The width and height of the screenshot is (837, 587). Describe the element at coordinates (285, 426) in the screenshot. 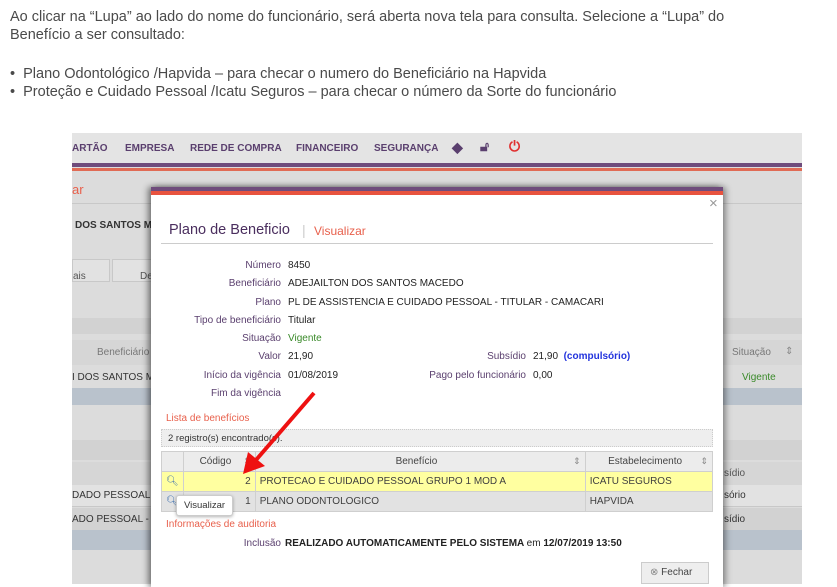

I see `arrow-shaft` at that location.